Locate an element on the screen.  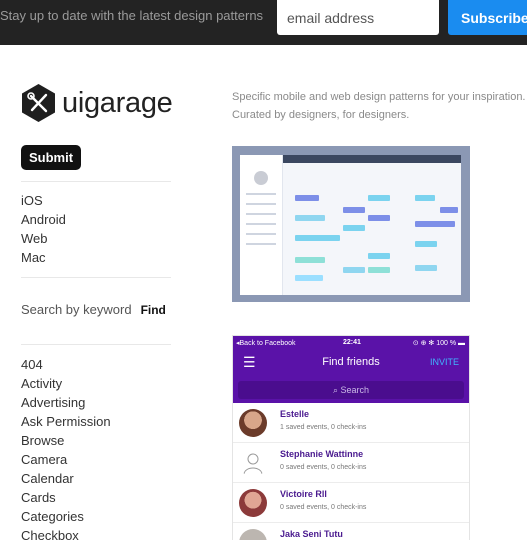
battery-icon: ⊙ ⊕ ✻ 100 % ▬ is located at coordinates (438, 343).